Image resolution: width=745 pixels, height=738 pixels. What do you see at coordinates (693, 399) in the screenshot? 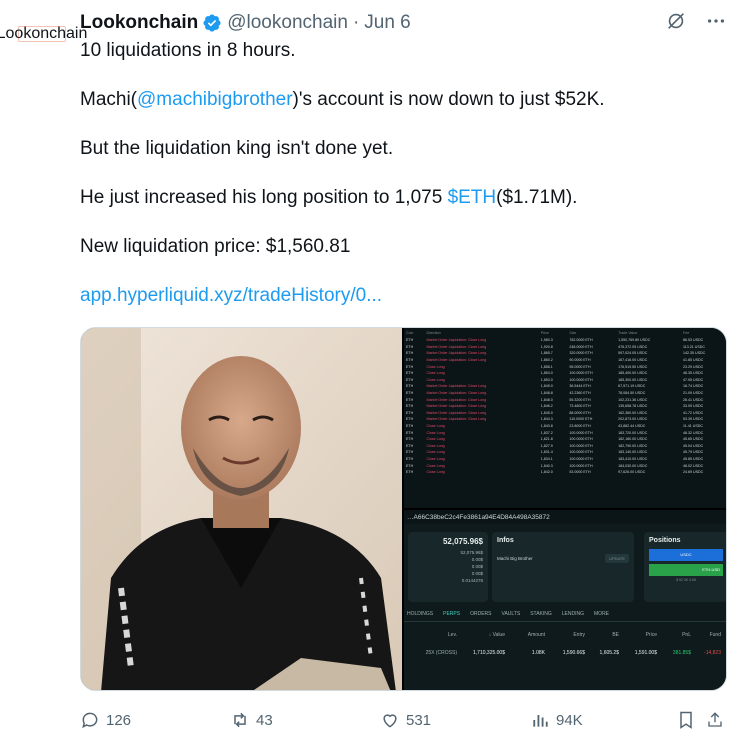
I see `table-cell: 26.41 USDC` at bounding box center [693, 399].